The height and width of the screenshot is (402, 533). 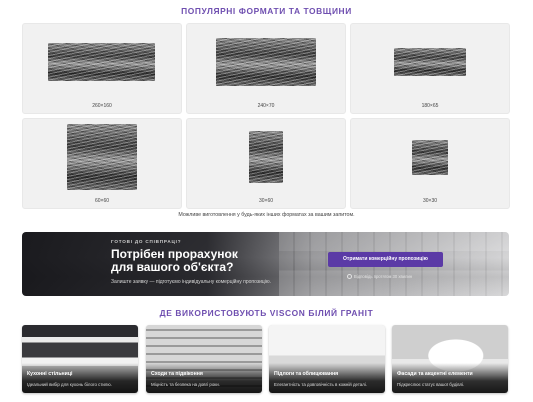 I want to click on response-note: Відповідь протягом 30 хвилин, so click(x=380, y=277).